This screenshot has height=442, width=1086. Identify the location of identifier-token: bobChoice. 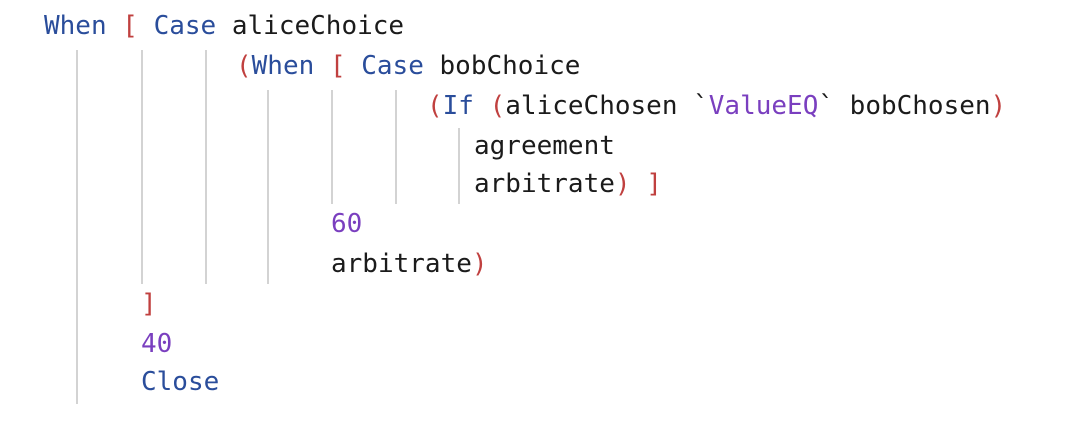
(502, 66).